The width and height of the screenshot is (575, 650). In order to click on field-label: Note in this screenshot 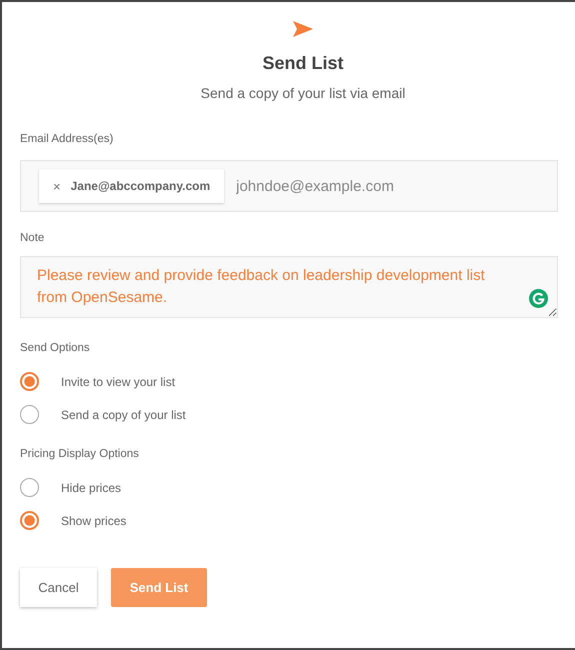, I will do `click(33, 238)`.